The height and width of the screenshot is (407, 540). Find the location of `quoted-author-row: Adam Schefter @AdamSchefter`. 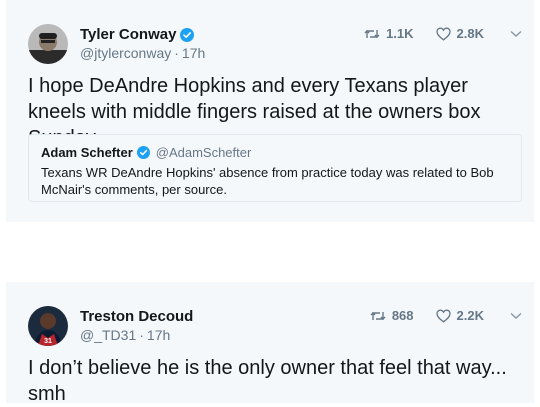

quoted-author-row: Adam Schefter @AdamSchefter is located at coordinates (275, 152).